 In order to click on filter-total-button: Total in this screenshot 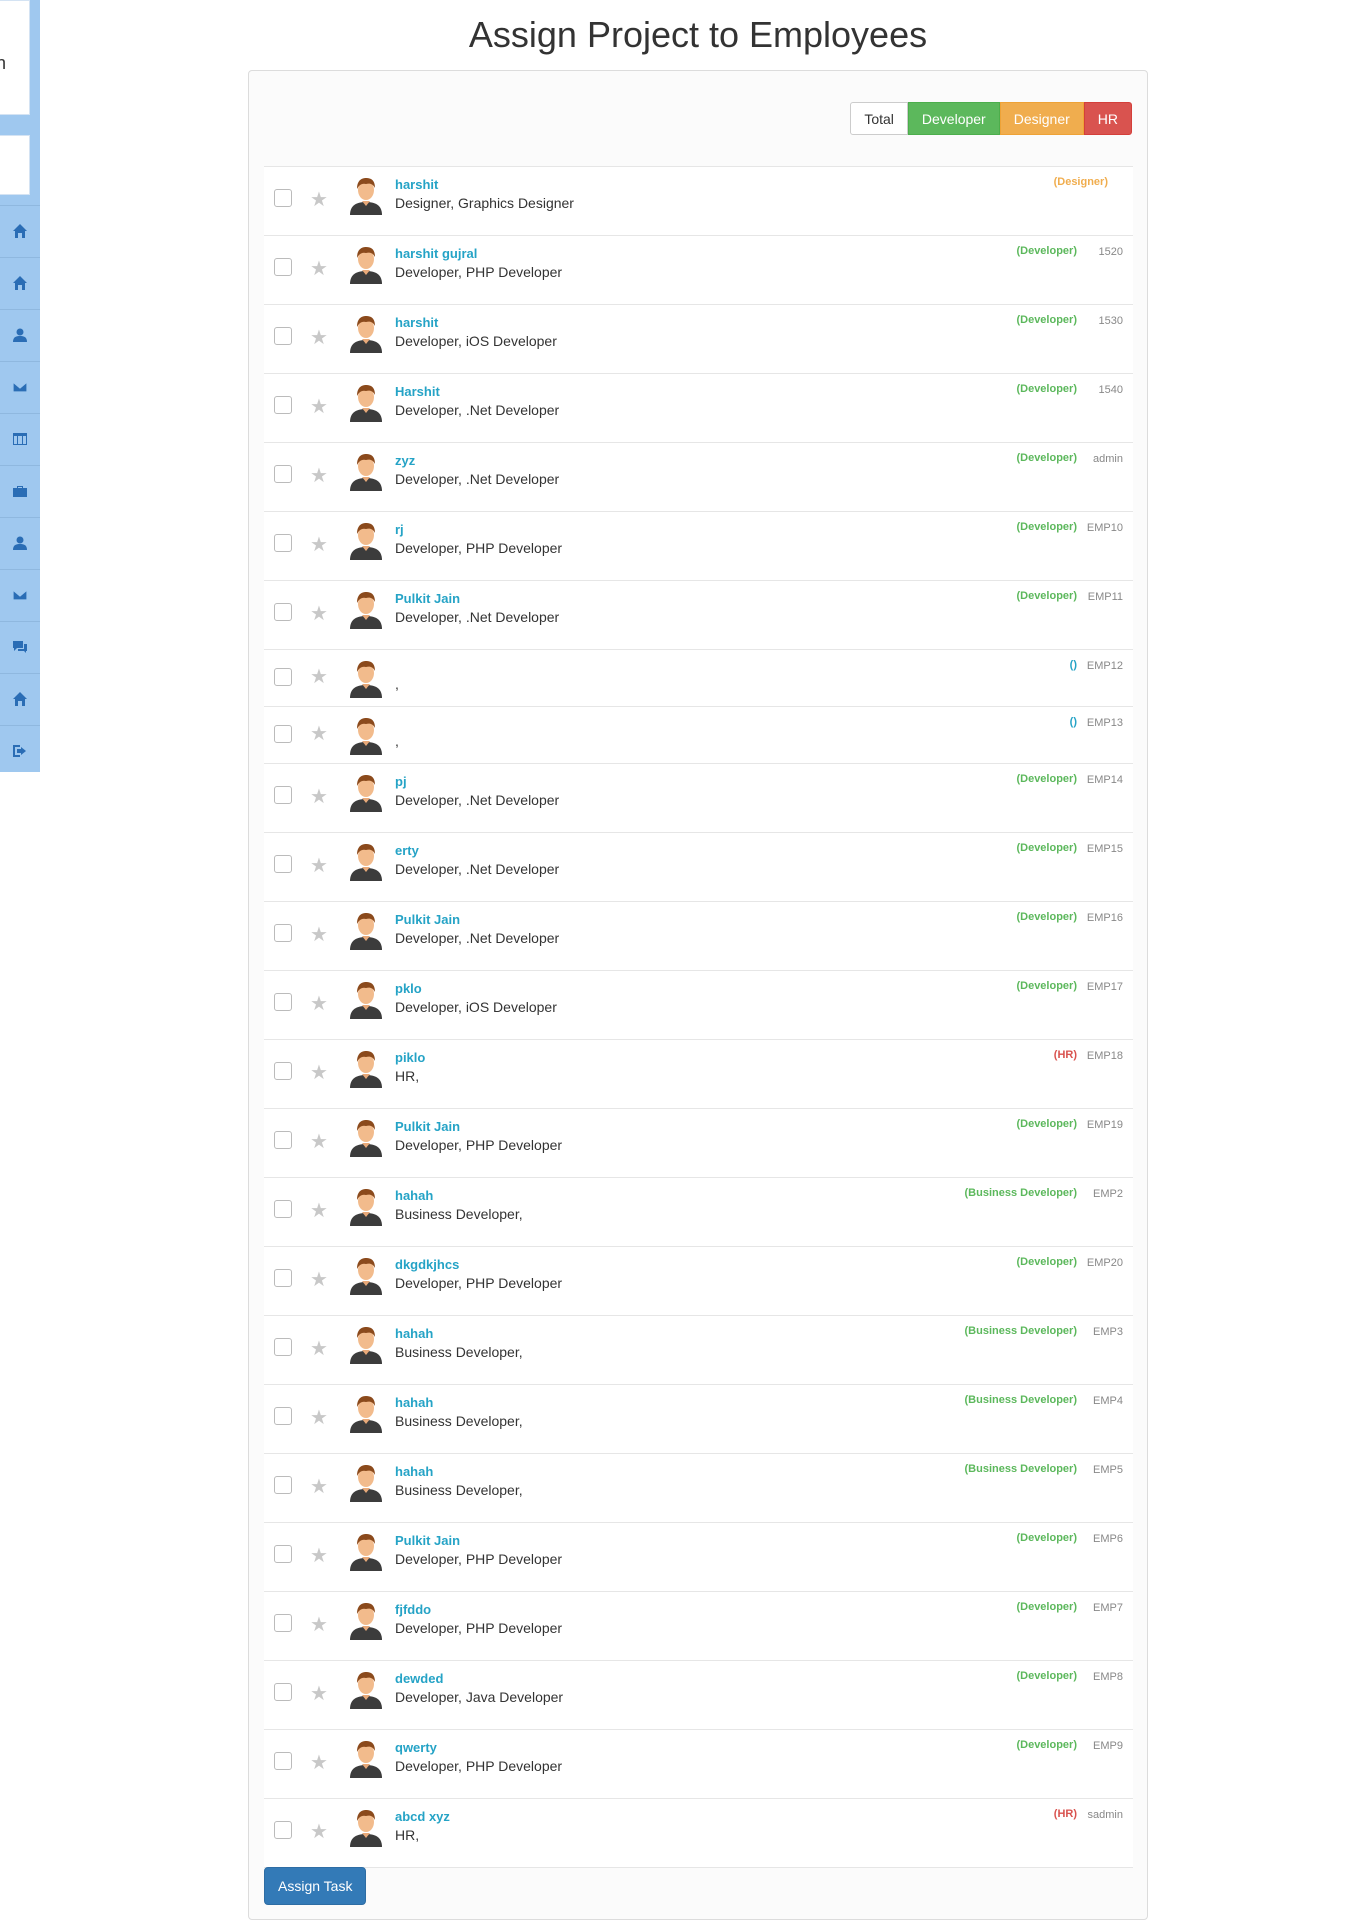, I will do `click(879, 118)`.